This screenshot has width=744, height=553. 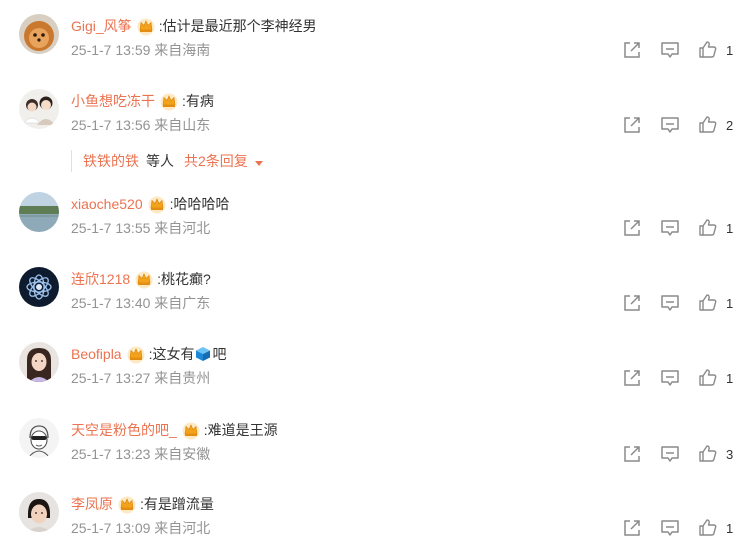 I want to click on comment-header: xiaoche520 :哈哈哈哈, so click(x=150, y=204).